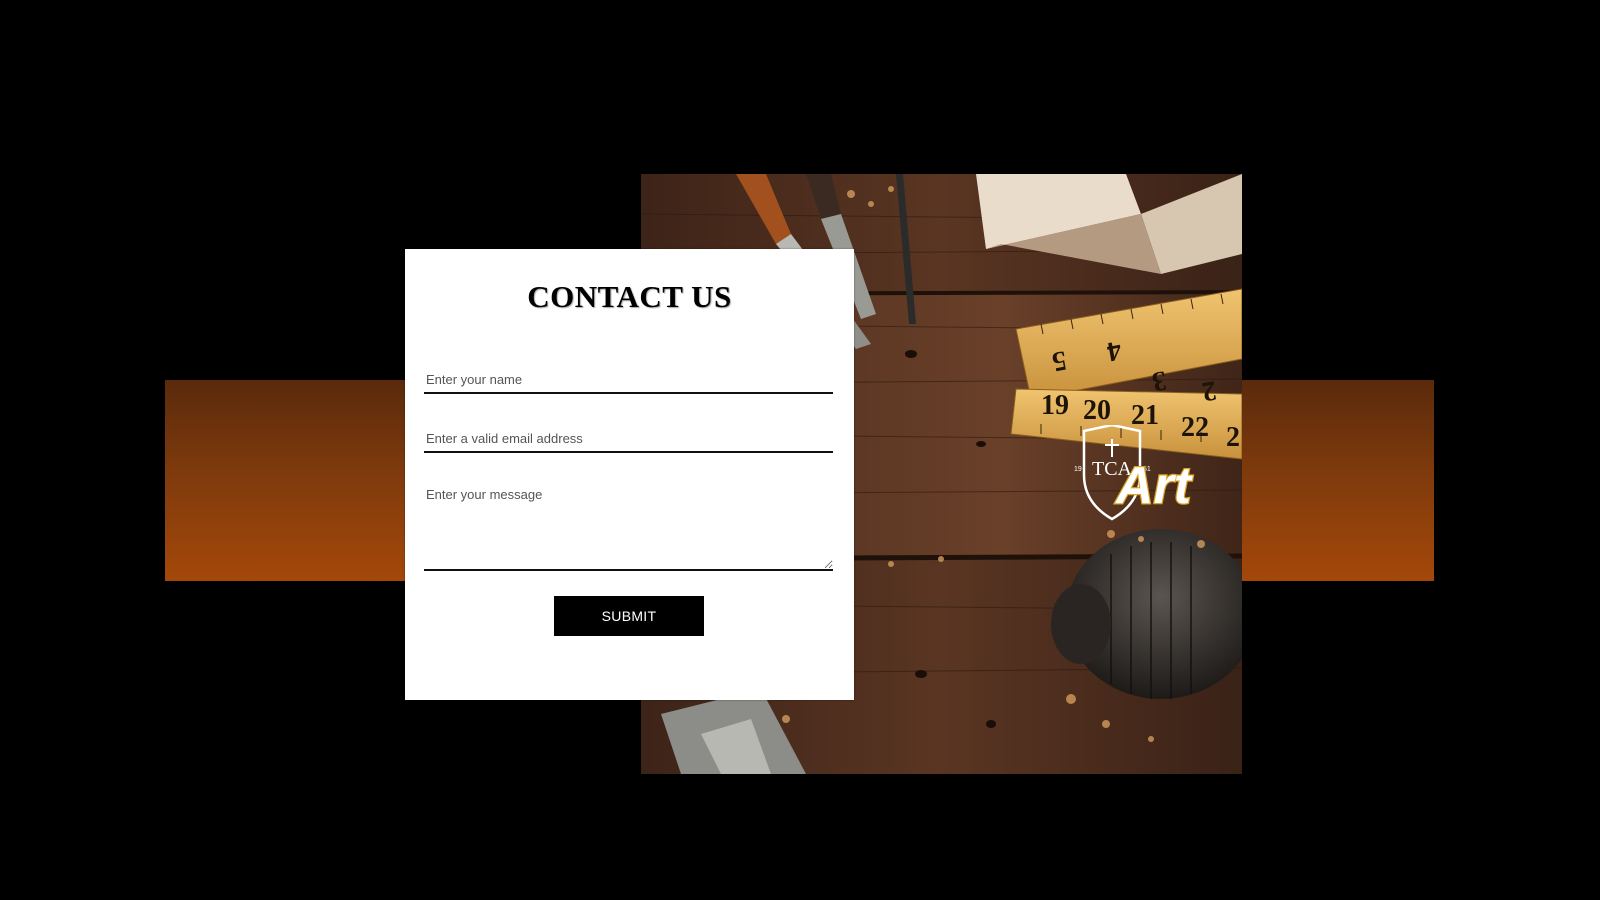 This screenshot has width=1600, height=900. Describe the element at coordinates (629, 474) in the screenshot. I see `contact-form: CONTACT US SUBMIT` at that location.